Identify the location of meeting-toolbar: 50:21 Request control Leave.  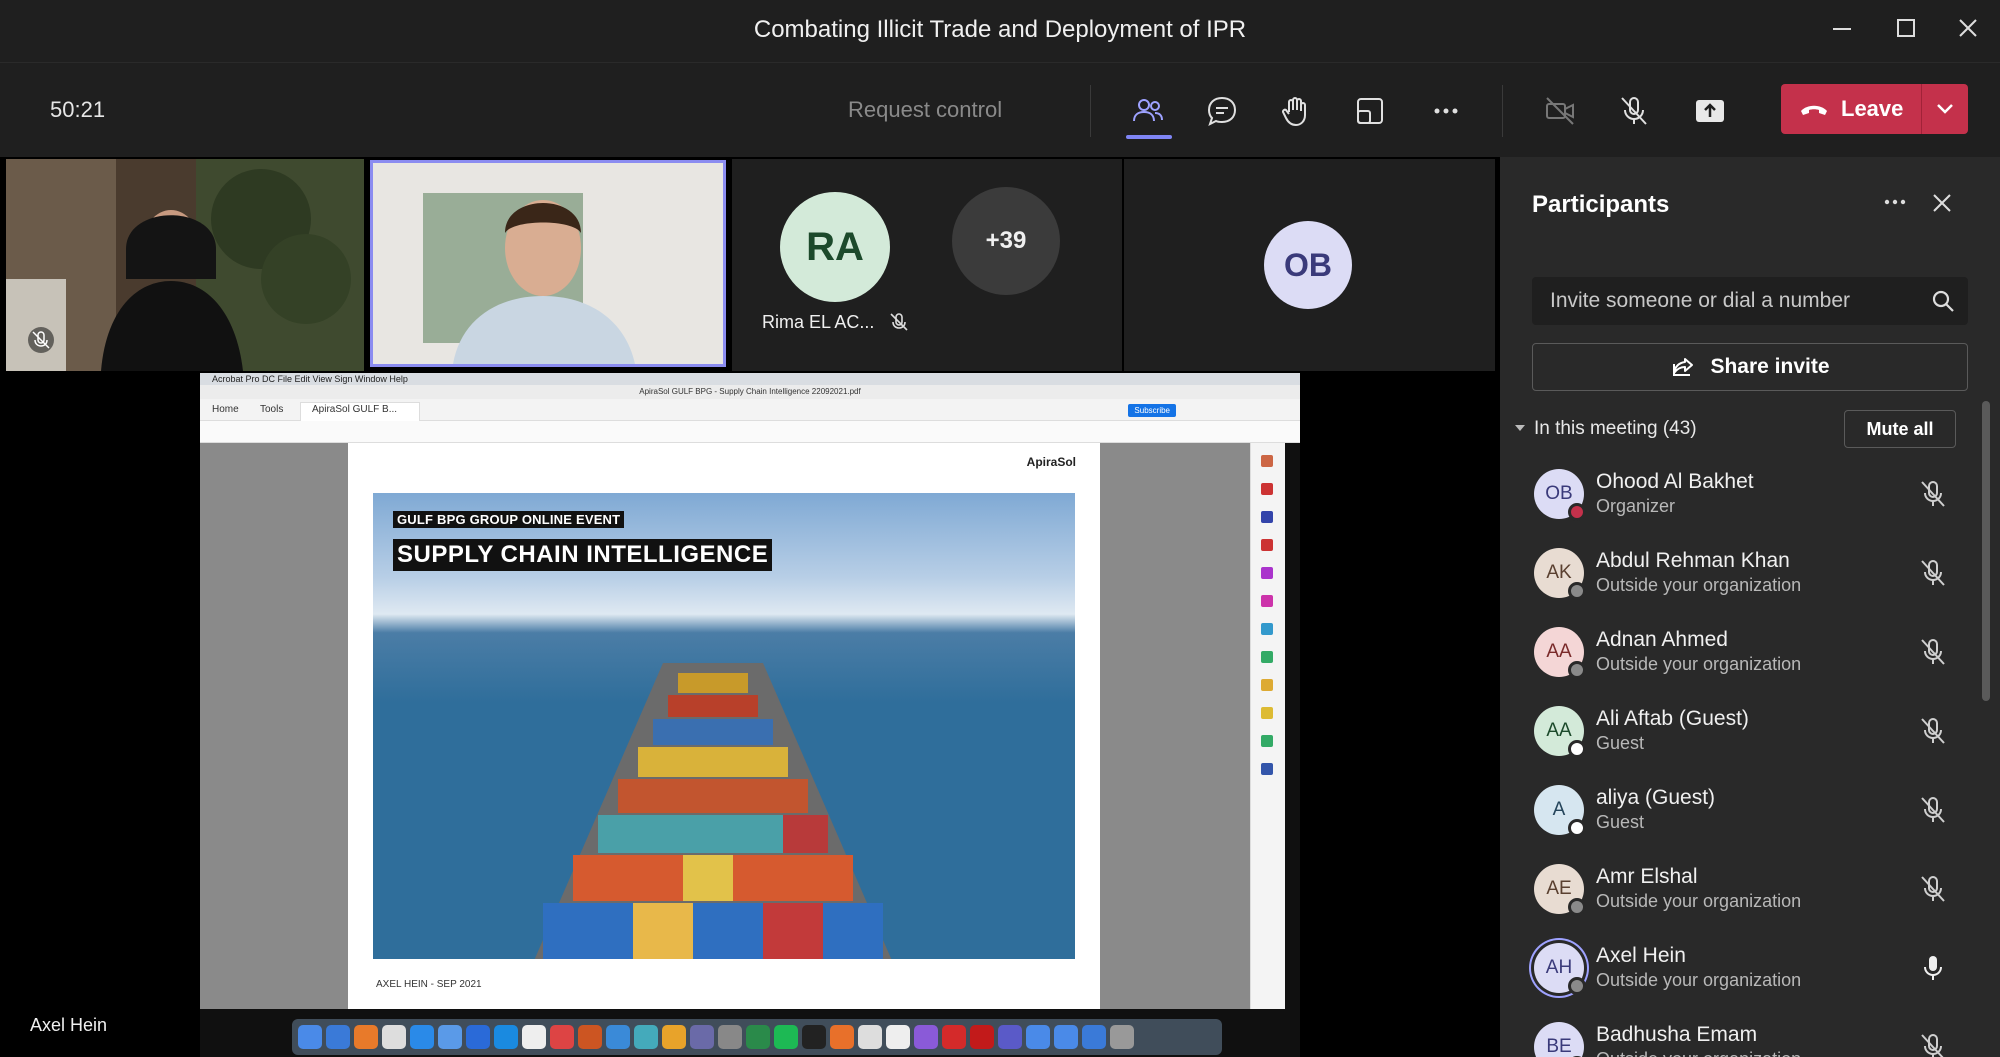
(1000, 109).